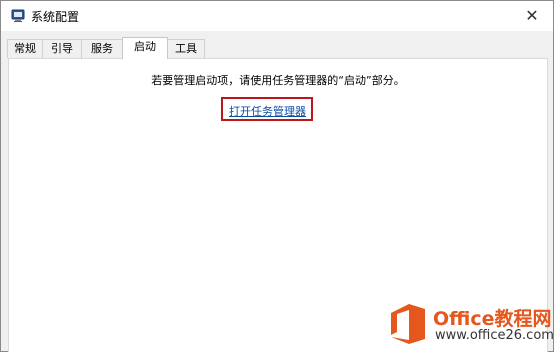 The image size is (554, 352). I want to click on system-config-icon, so click(18, 15).